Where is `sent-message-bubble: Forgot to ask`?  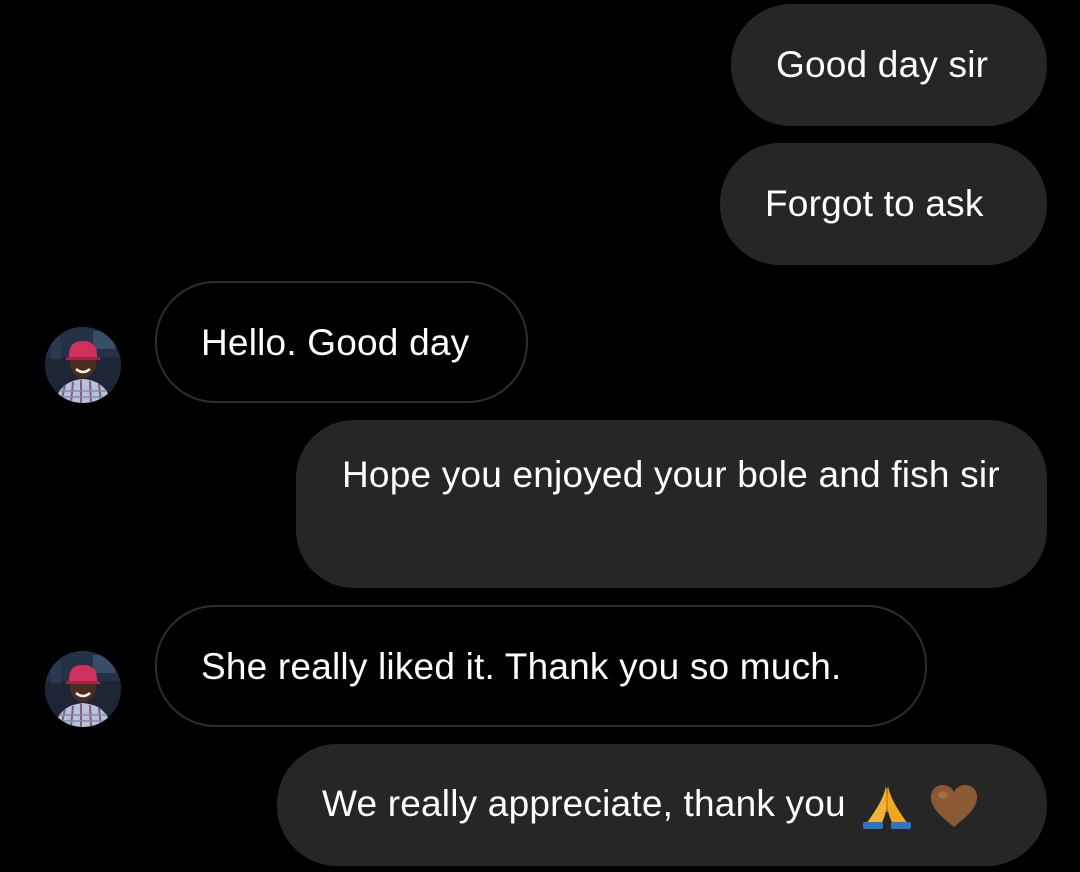 sent-message-bubble: Forgot to ask is located at coordinates (883, 204).